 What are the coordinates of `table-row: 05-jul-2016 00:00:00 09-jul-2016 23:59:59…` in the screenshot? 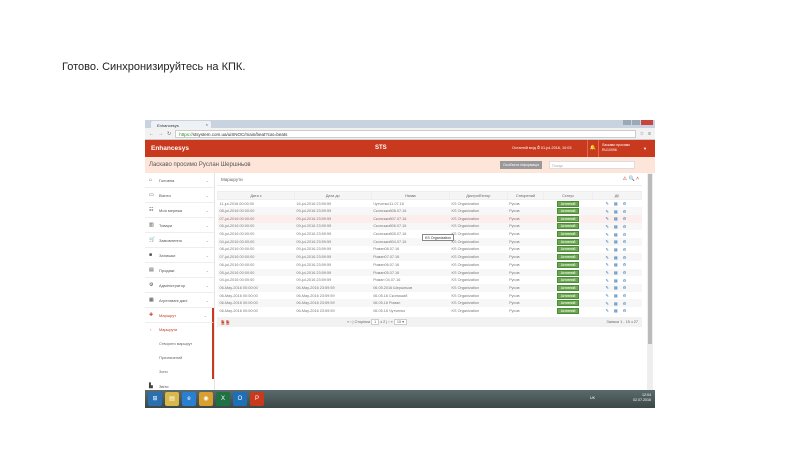 It's located at (429, 272).